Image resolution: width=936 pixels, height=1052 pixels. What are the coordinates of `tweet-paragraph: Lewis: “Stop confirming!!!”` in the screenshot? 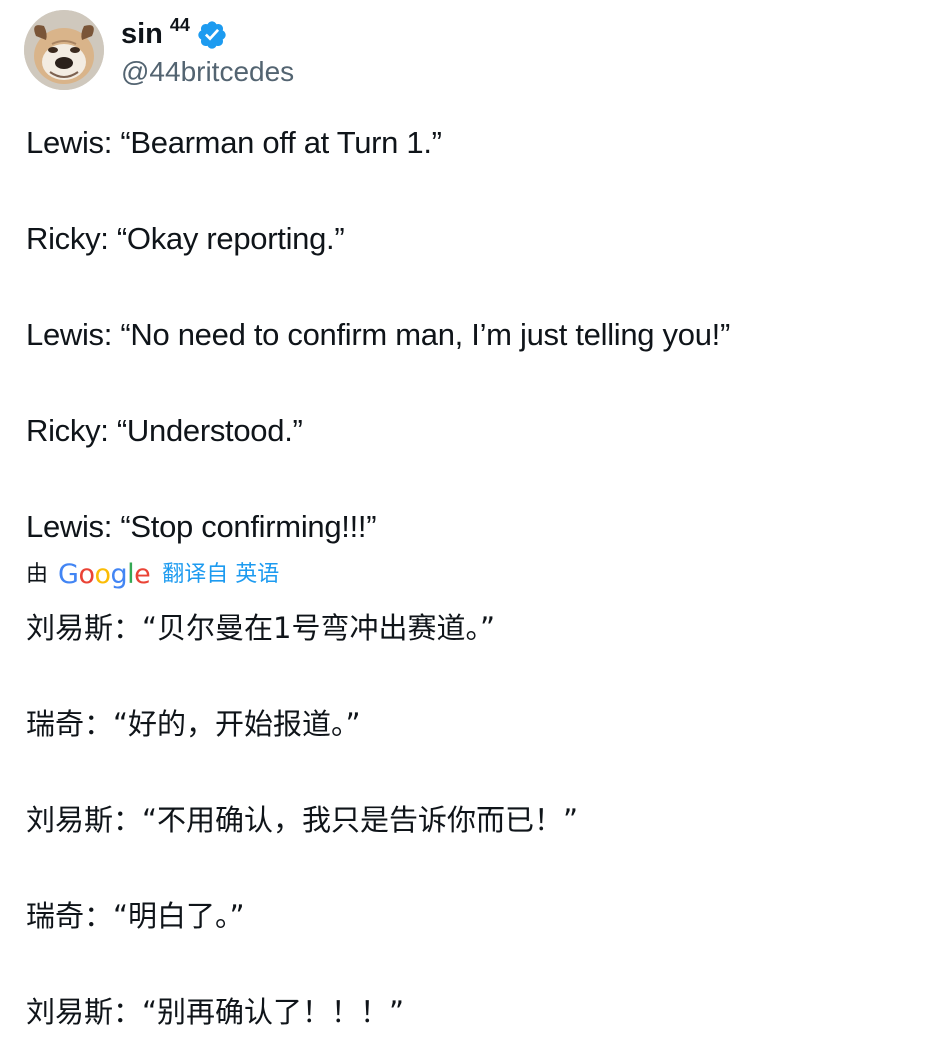 It's located at (201, 526).